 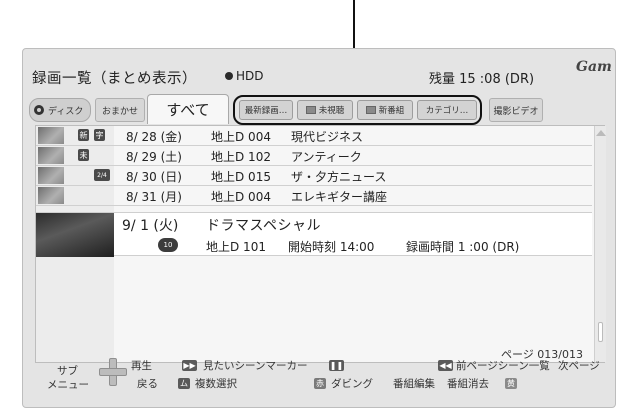 I want to click on pause-key-icon: ❚❚, so click(x=336, y=365).